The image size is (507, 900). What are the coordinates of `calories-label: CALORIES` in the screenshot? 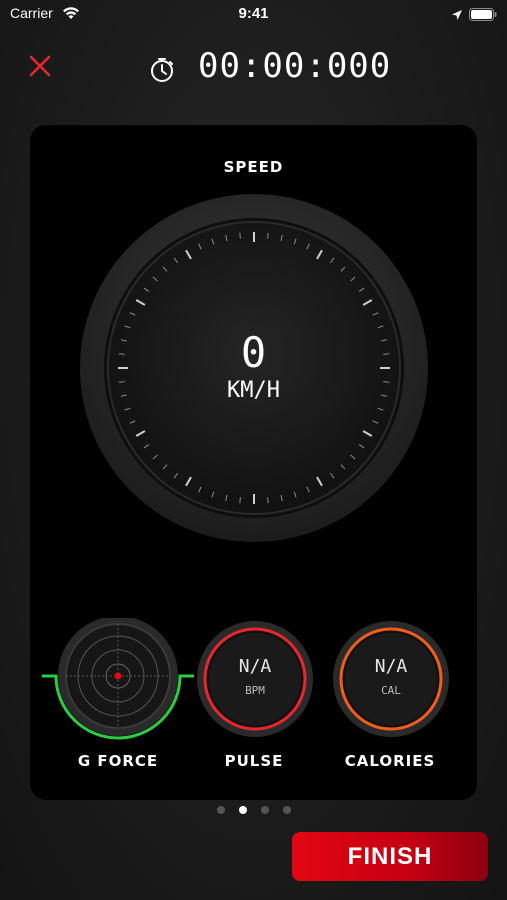 It's located at (390, 761).